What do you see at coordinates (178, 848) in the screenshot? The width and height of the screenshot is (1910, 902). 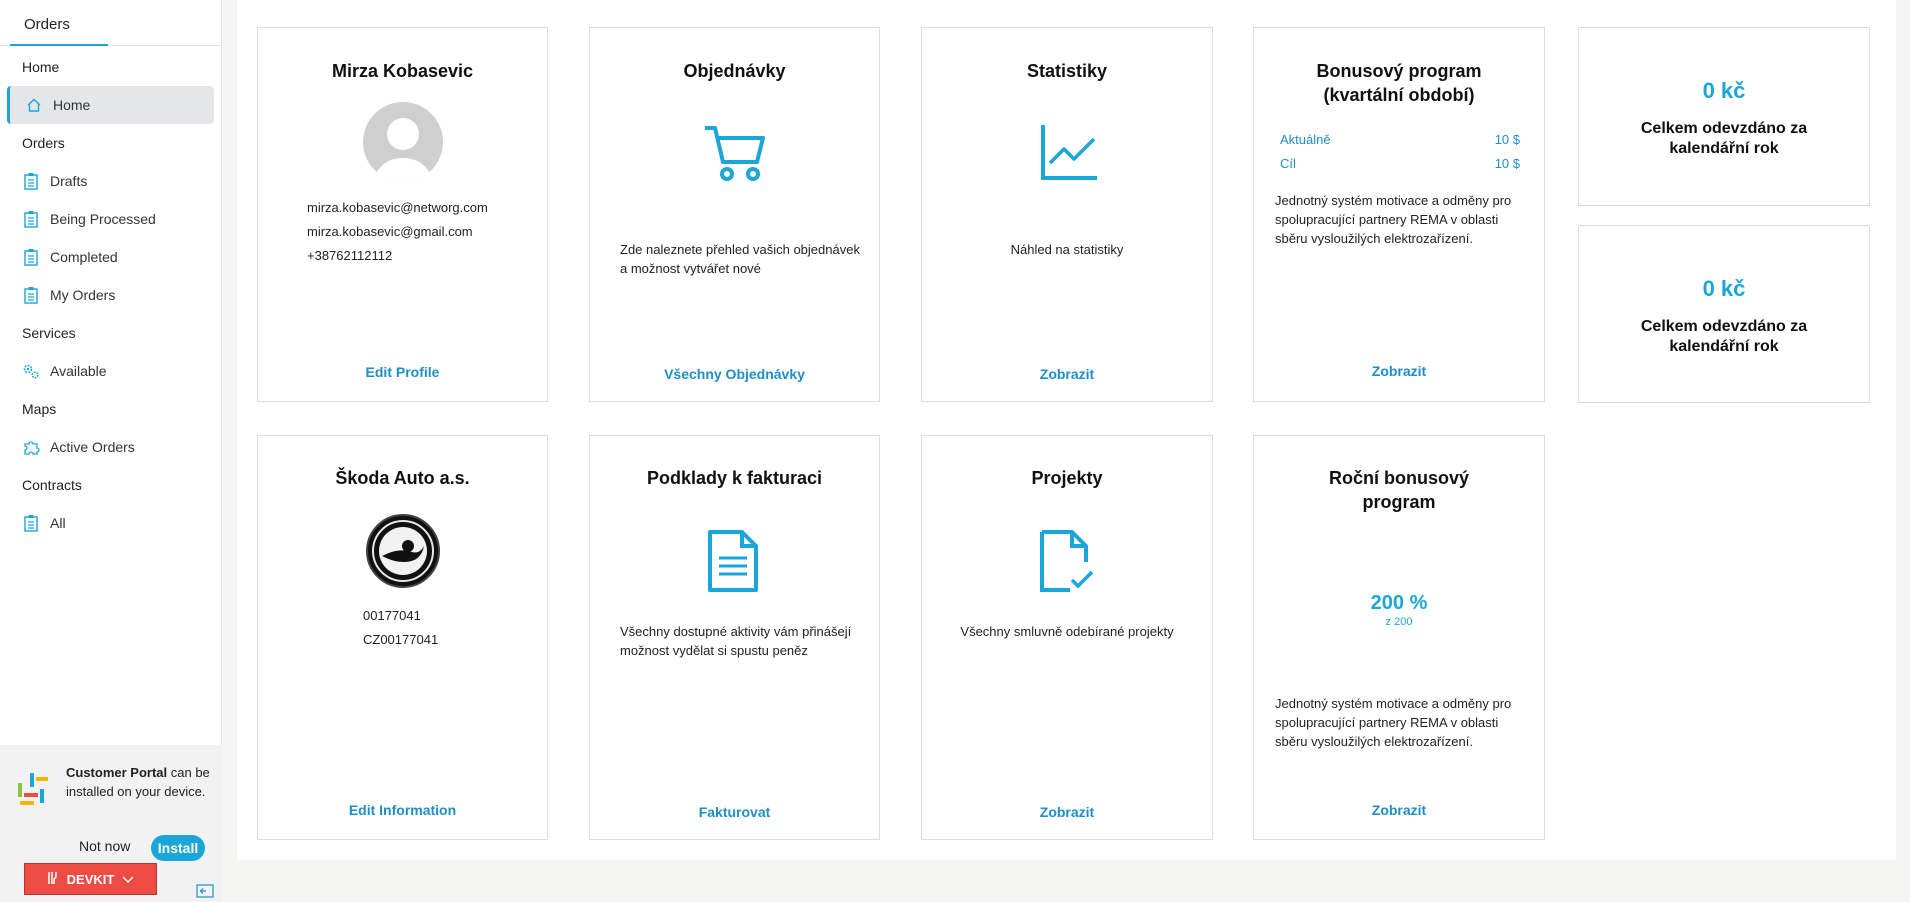 I see `install-button: Install` at bounding box center [178, 848].